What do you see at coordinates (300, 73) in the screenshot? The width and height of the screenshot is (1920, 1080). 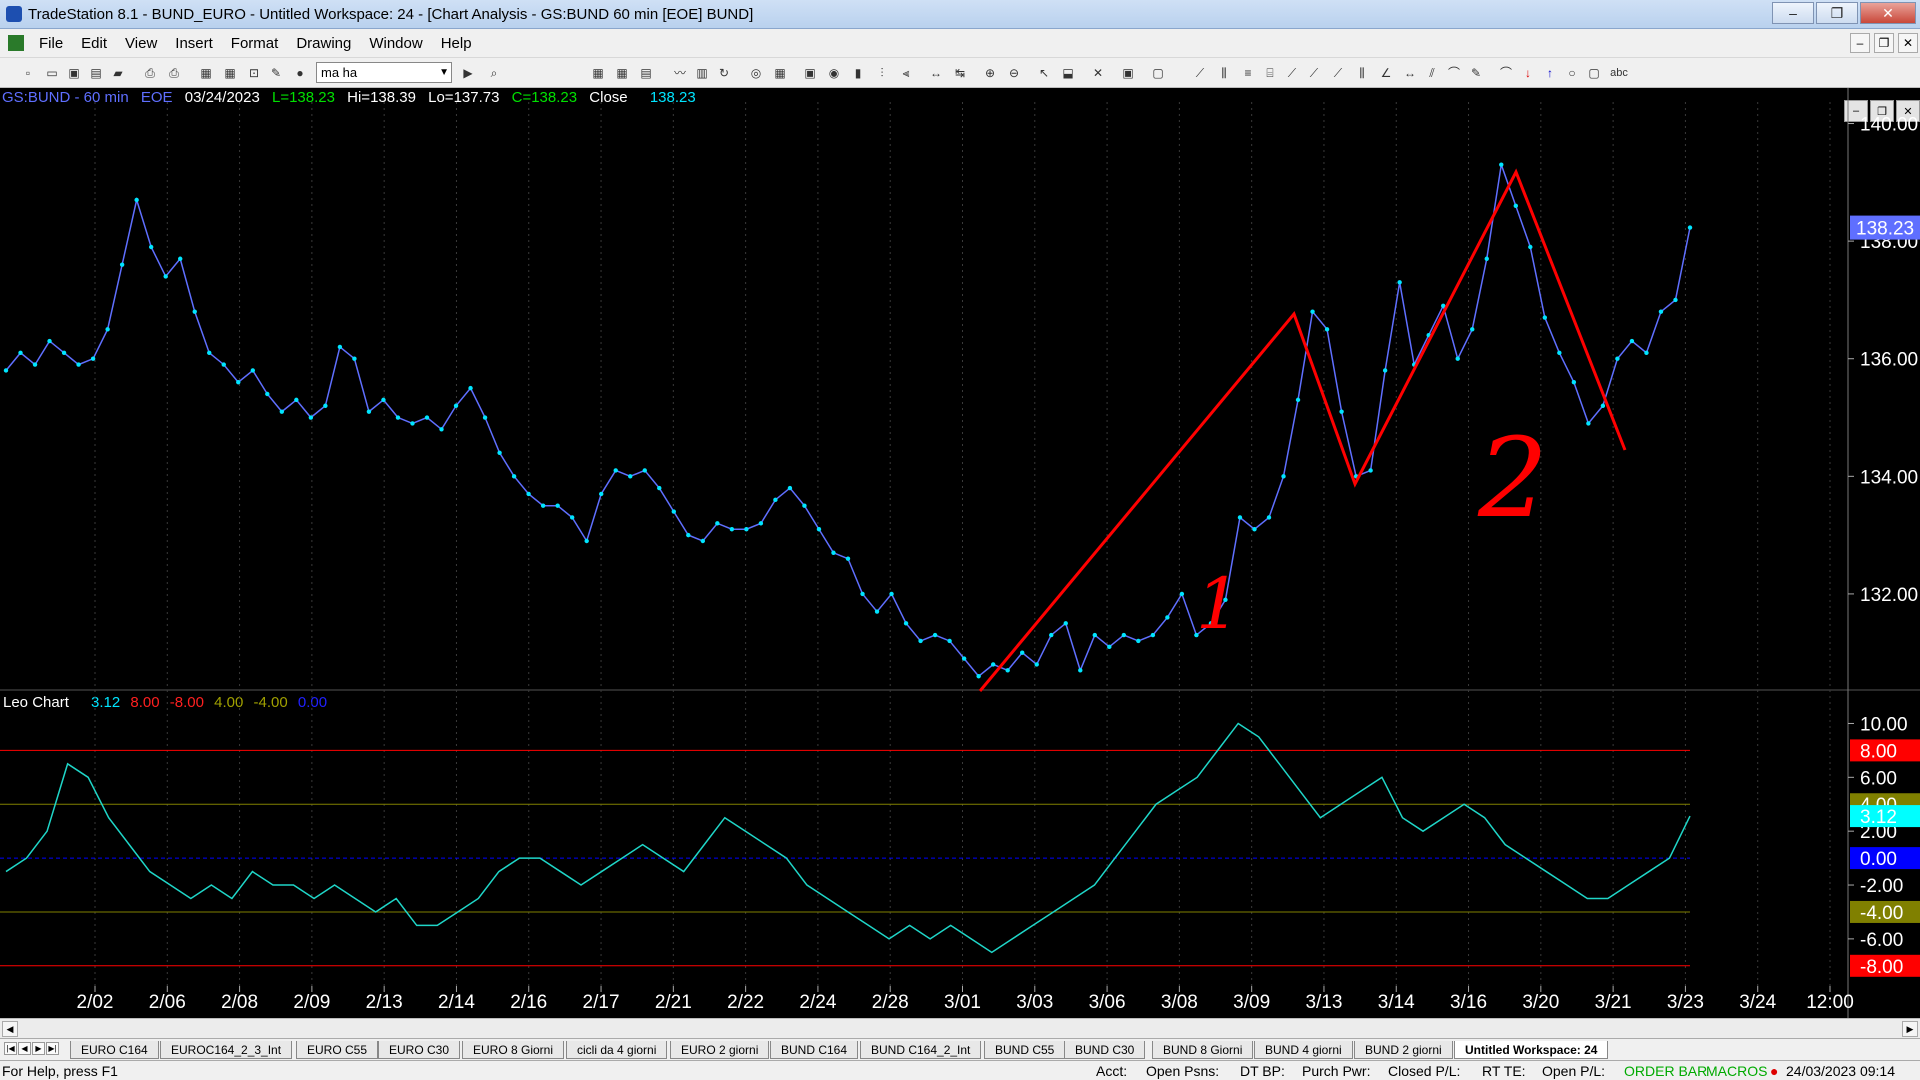 I see `macros-icon: ●` at bounding box center [300, 73].